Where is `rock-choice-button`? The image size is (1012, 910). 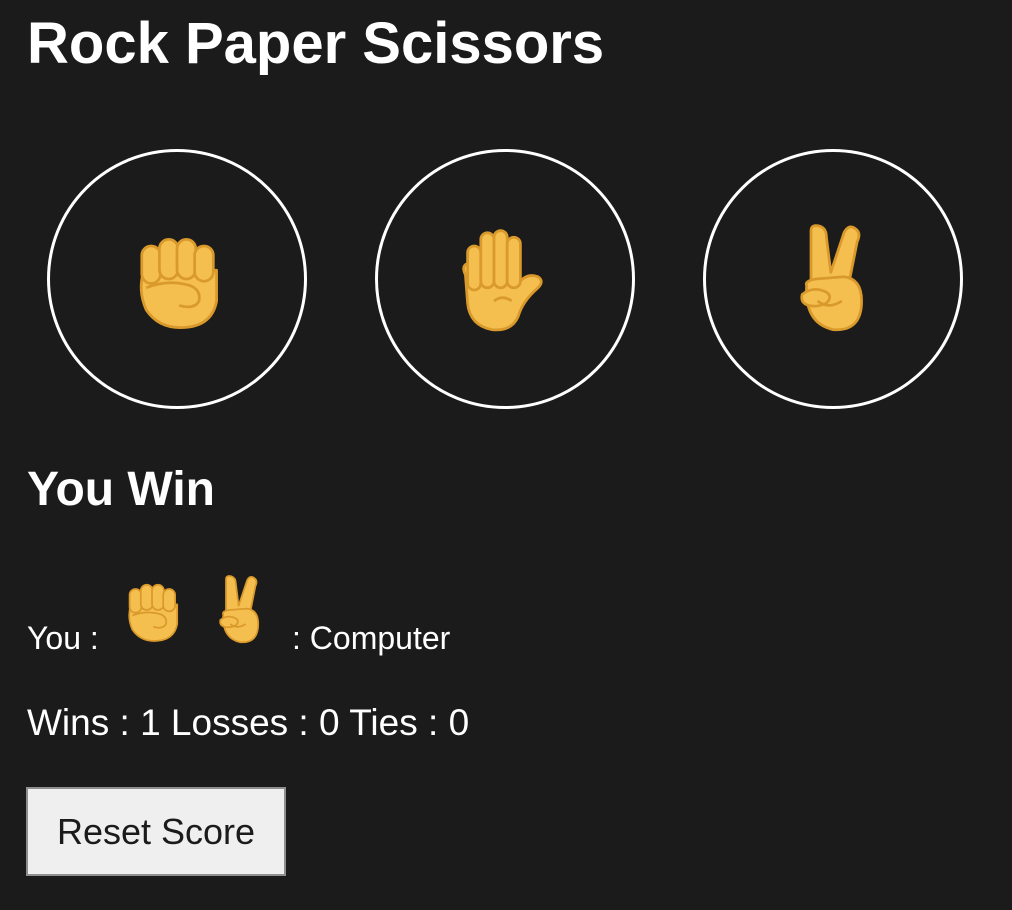 rock-choice-button is located at coordinates (177, 279).